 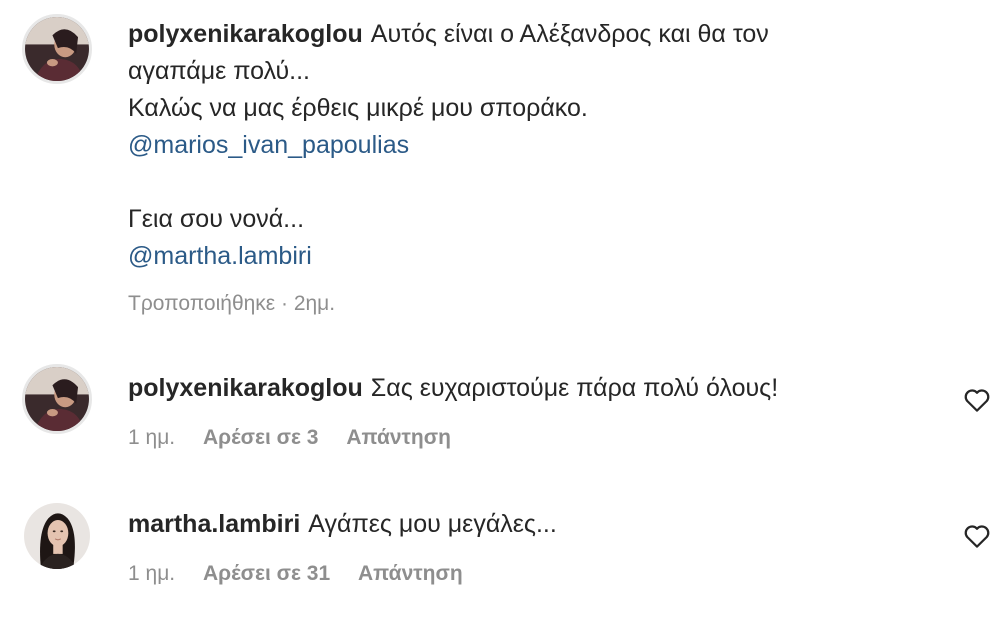 I want to click on likes-count: Αρέσει σε 3, so click(x=260, y=437).